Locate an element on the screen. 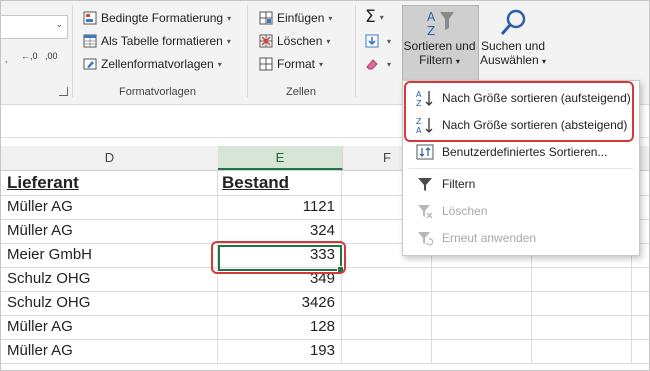  insert-cells-icon is located at coordinates (266, 18).